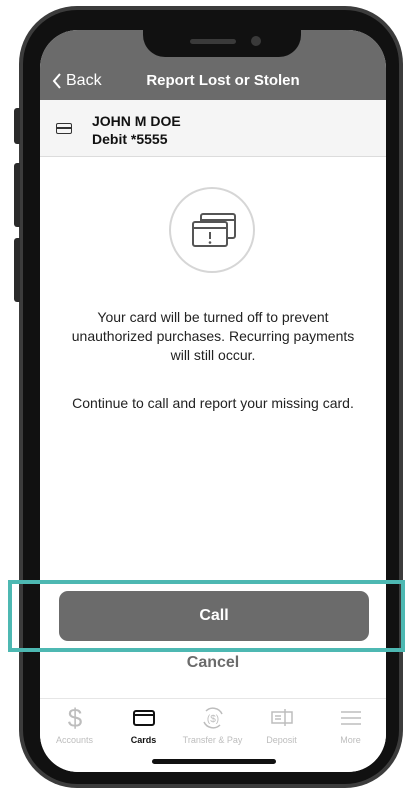  What do you see at coordinates (136, 121) in the screenshot?
I see `card-holder-name: JOHN M DOE` at bounding box center [136, 121].